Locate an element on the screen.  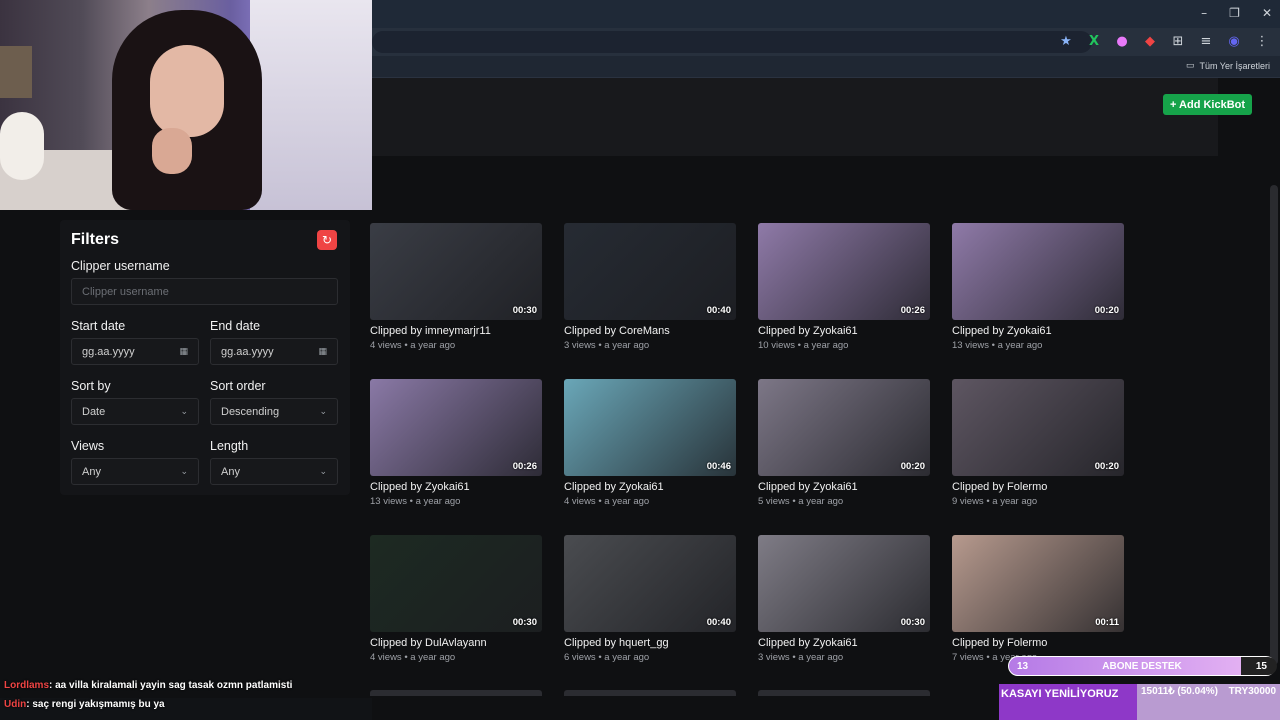
sort-by-select: Date ⌄ is located at coordinates (135, 411).